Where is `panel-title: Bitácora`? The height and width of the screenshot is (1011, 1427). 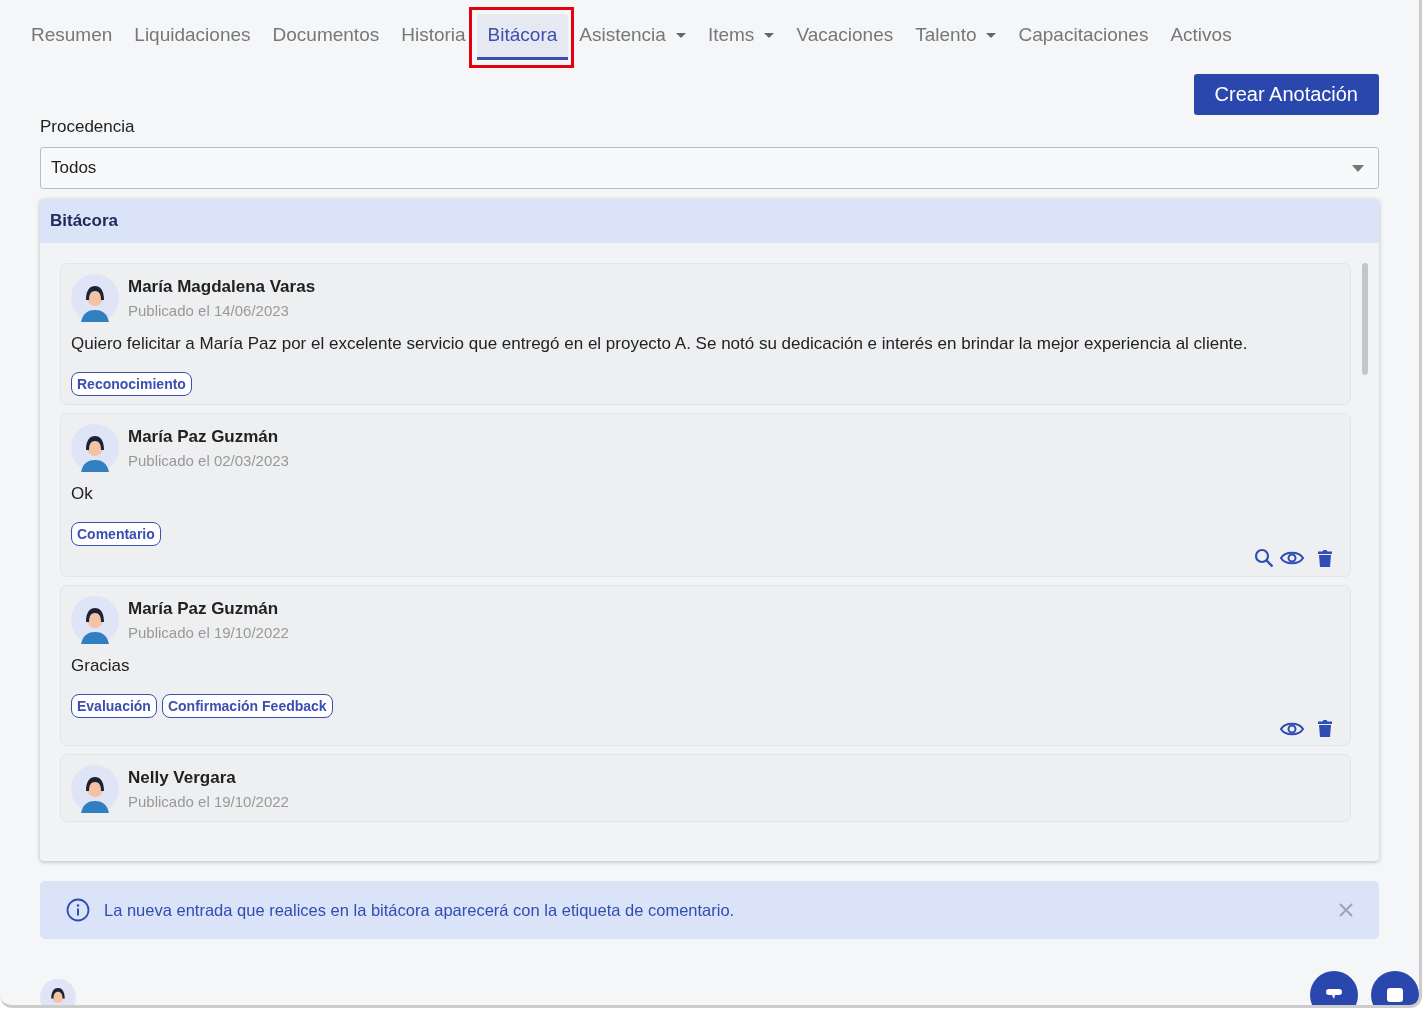
panel-title: Bitácora is located at coordinates (84, 221).